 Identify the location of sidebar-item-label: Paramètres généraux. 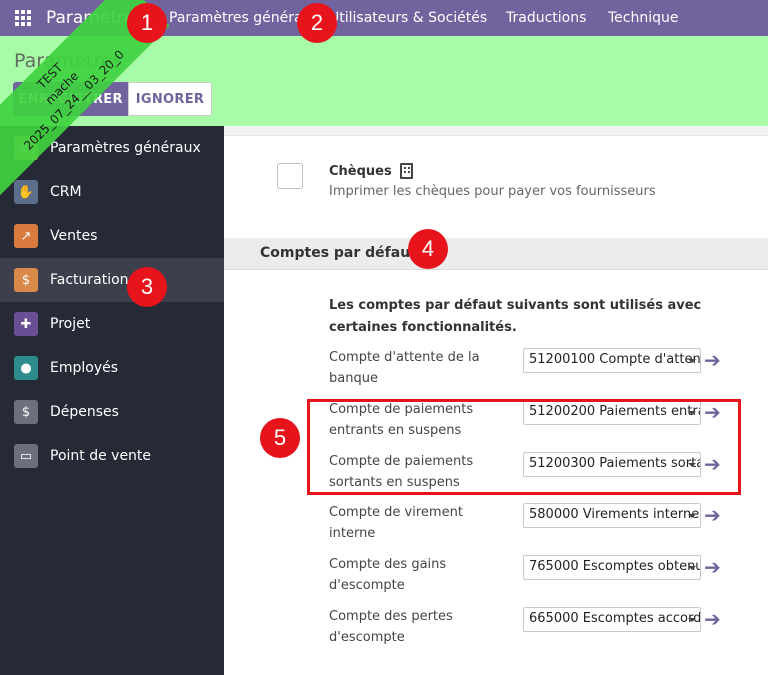
(125, 148).